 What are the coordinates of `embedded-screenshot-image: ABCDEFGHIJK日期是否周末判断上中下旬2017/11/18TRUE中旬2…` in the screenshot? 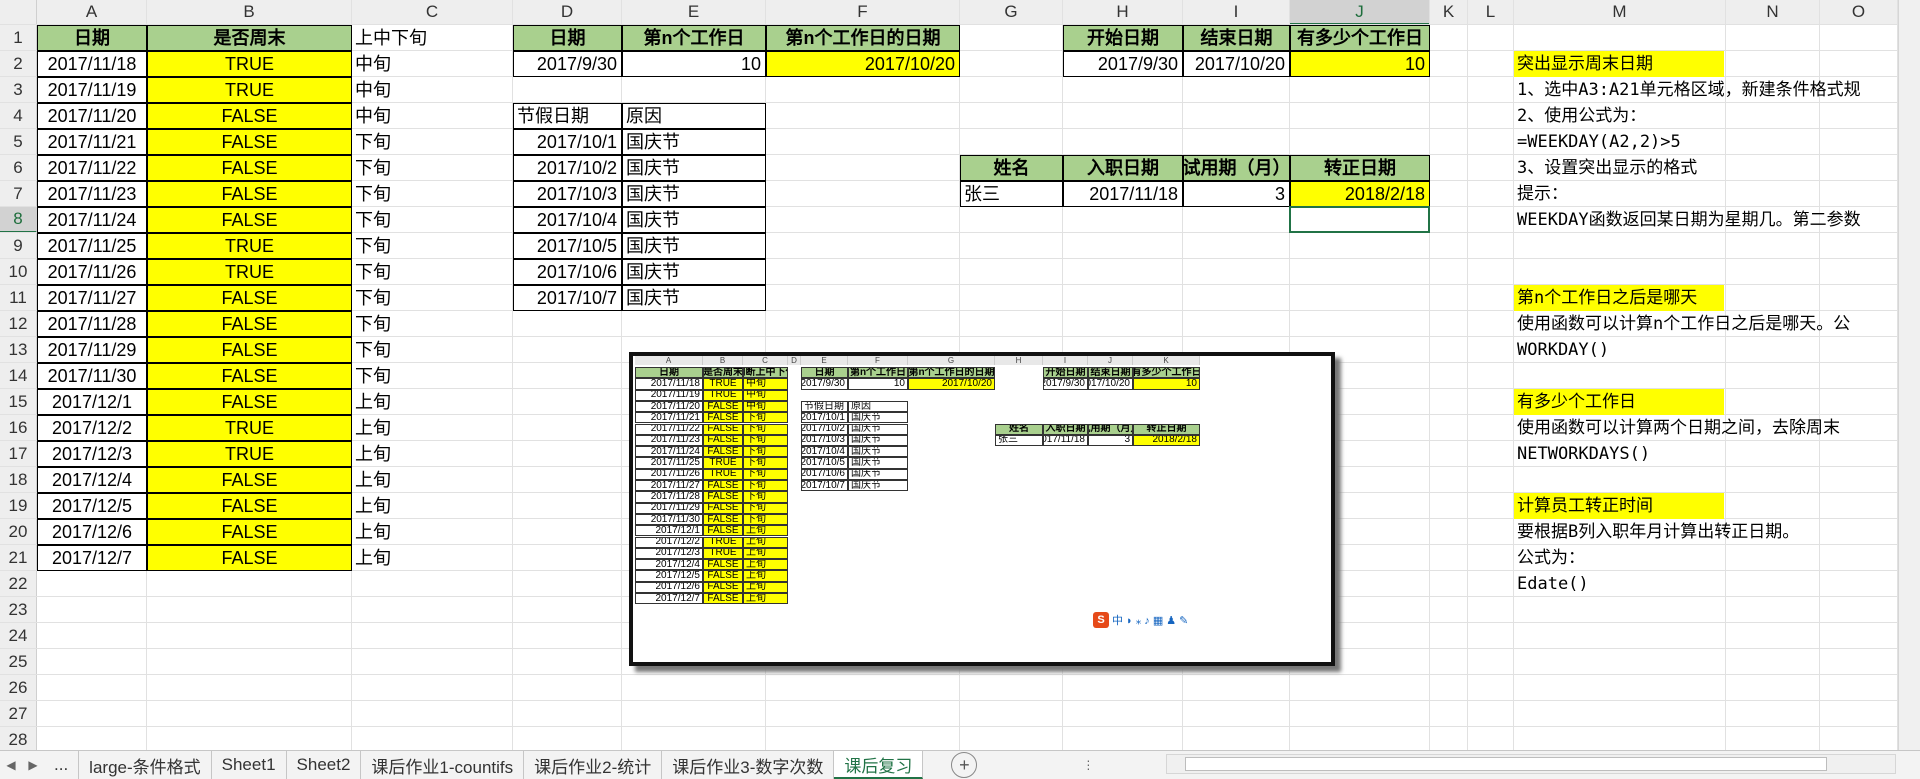 It's located at (982, 509).